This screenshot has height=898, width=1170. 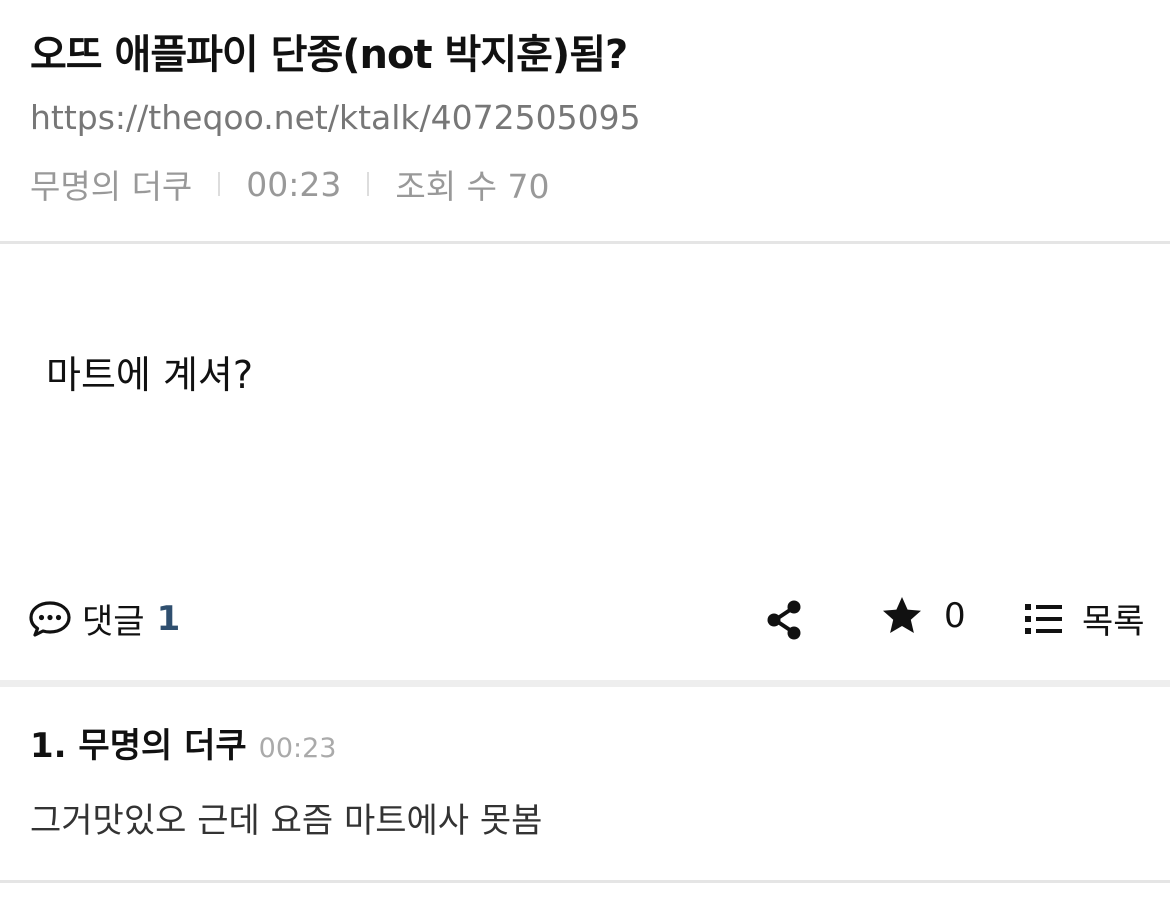 I want to click on star-button: 0, so click(x=923, y=616).